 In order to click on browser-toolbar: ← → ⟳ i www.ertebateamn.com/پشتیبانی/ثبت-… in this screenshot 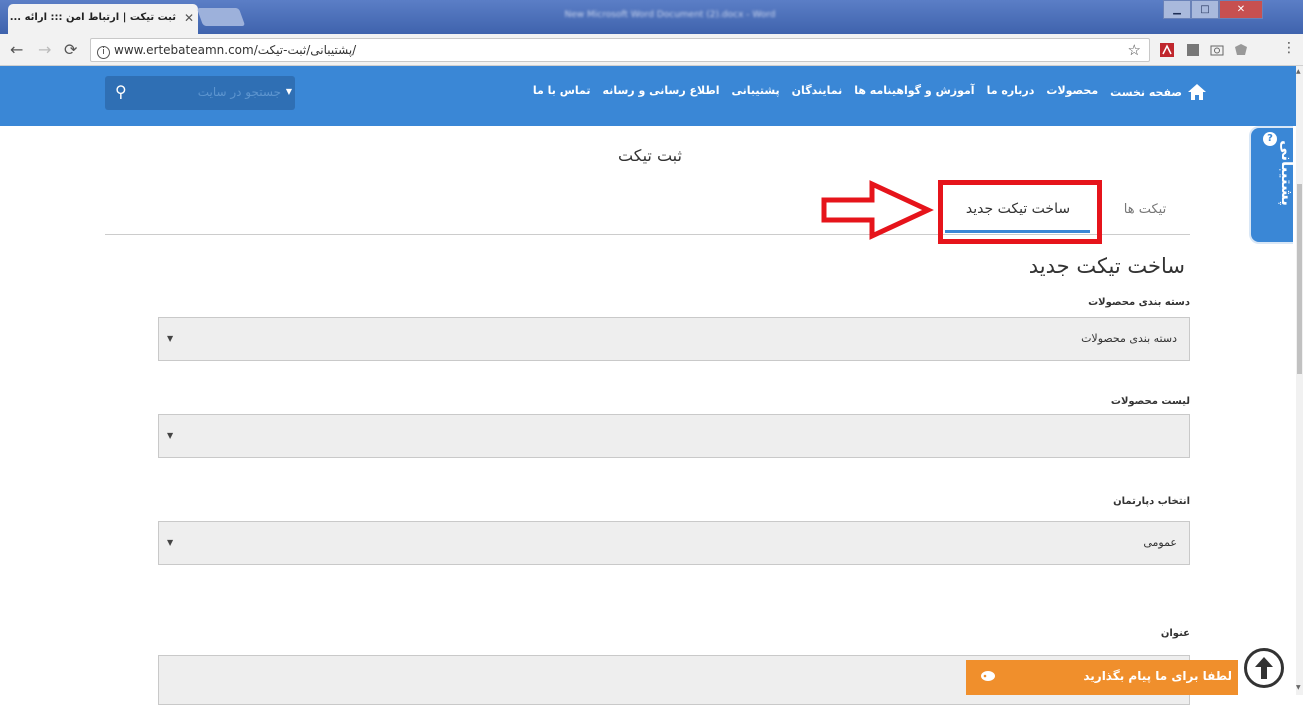, I will do `click(651, 50)`.